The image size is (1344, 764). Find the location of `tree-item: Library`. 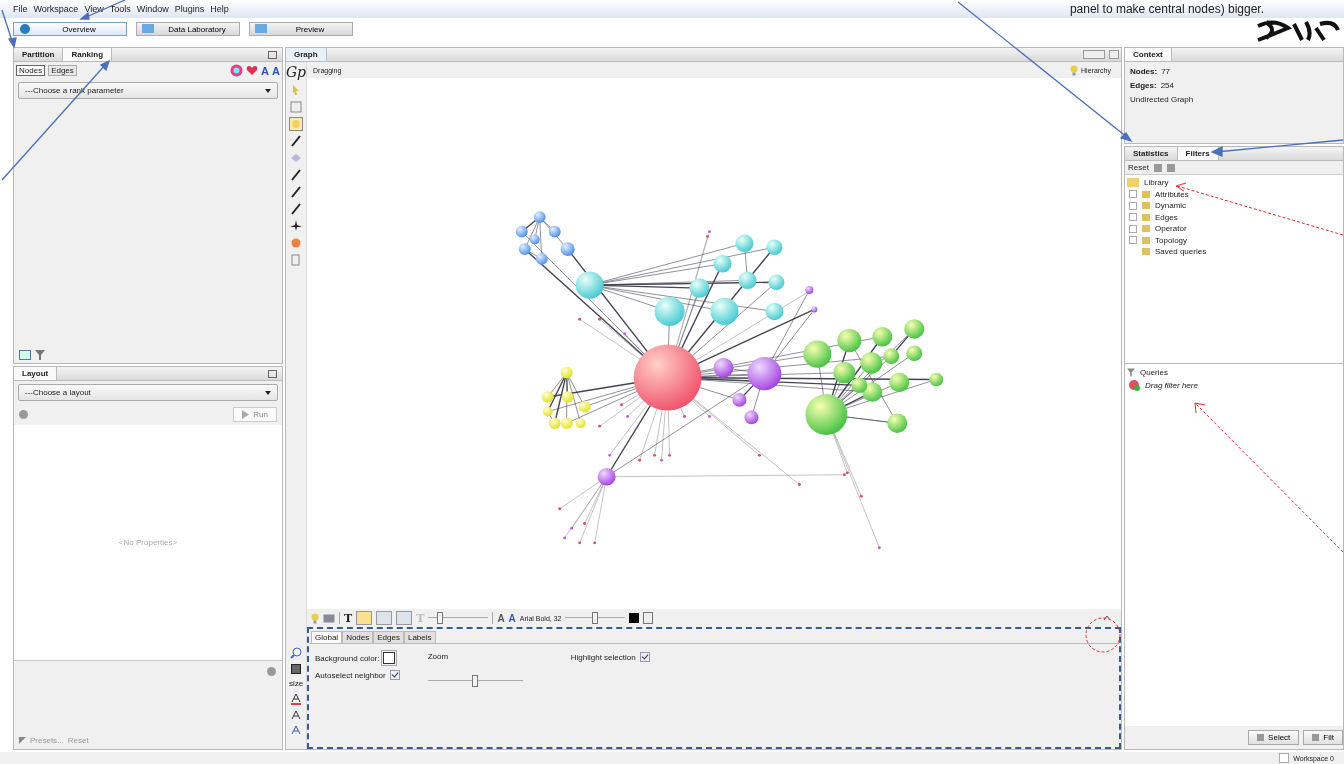

tree-item: Library is located at coordinates (1156, 182).